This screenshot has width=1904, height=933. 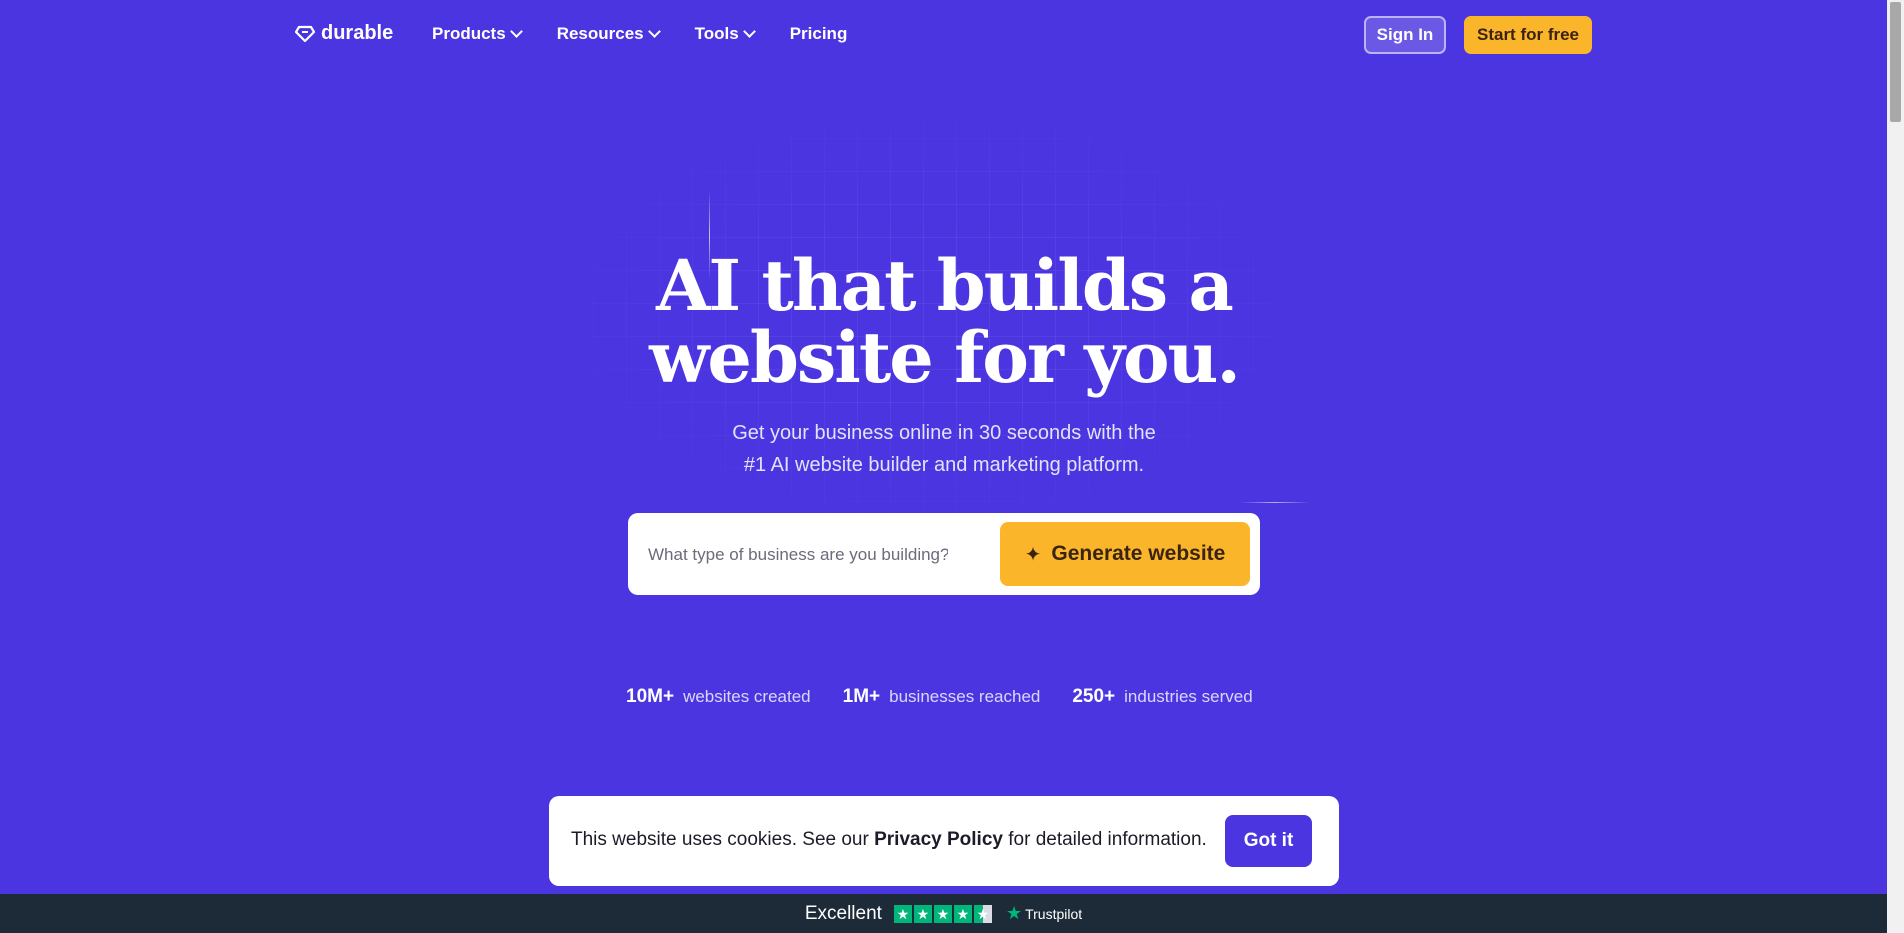 I want to click on hero-title: AI that builds a website for you., so click(x=944, y=322).